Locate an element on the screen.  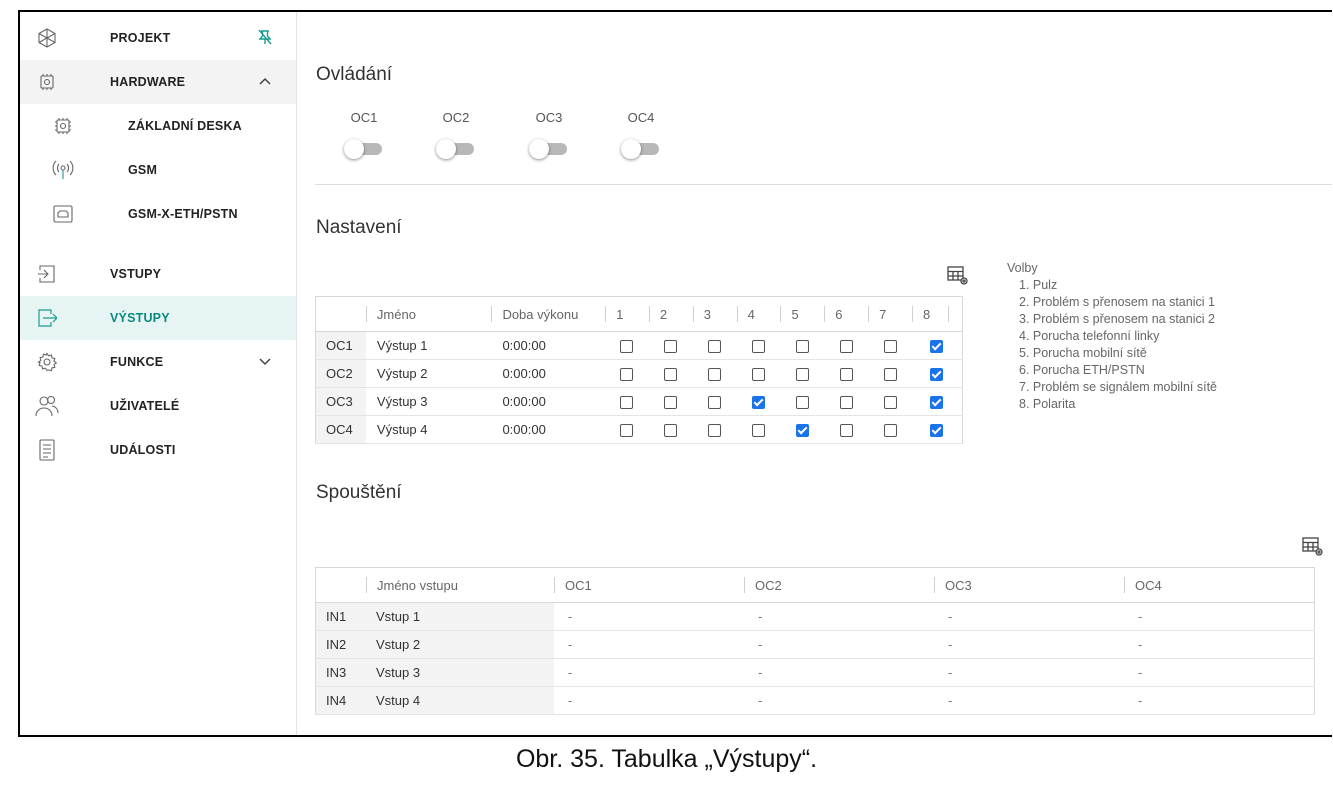
column-header: 8 is located at coordinates (937, 314).